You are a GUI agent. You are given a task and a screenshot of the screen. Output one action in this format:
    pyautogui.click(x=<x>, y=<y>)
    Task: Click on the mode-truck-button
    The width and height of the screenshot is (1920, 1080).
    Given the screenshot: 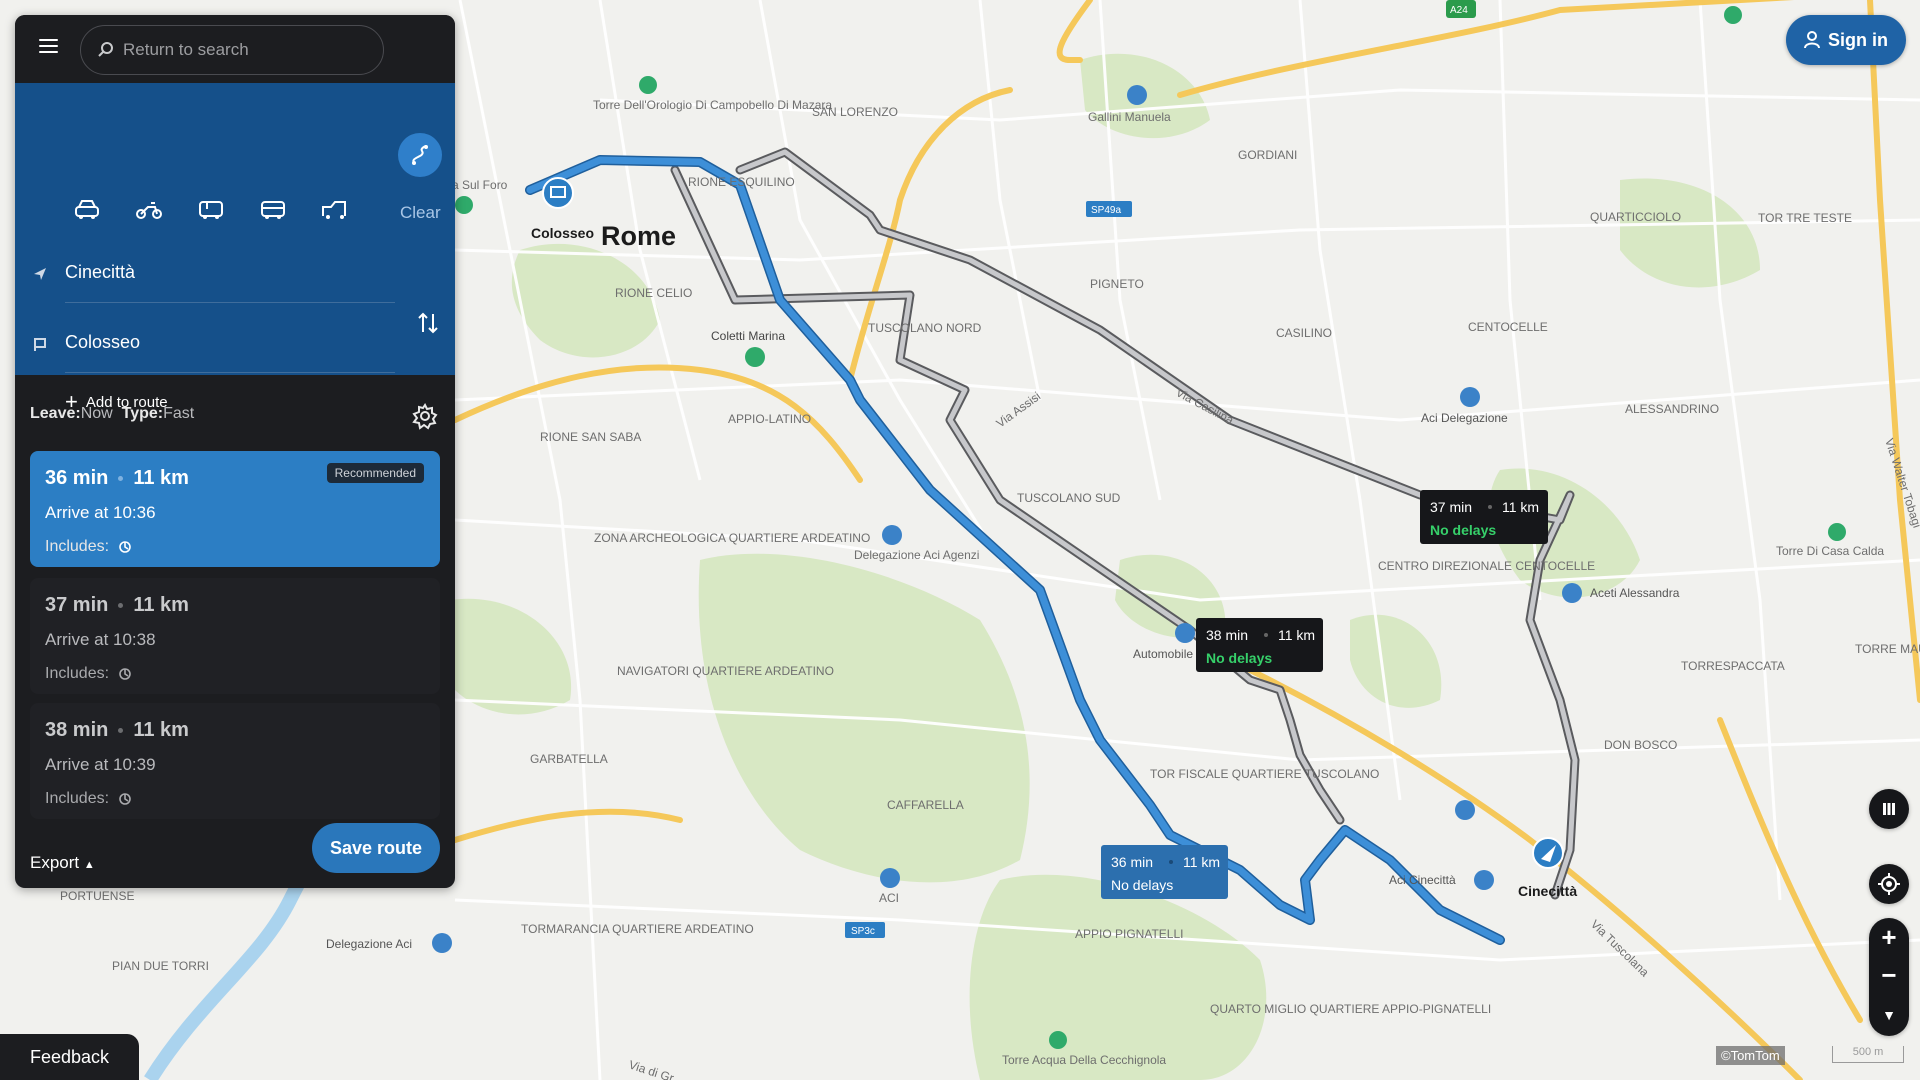 What is the action you would take?
    pyautogui.click(x=335, y=210)
    